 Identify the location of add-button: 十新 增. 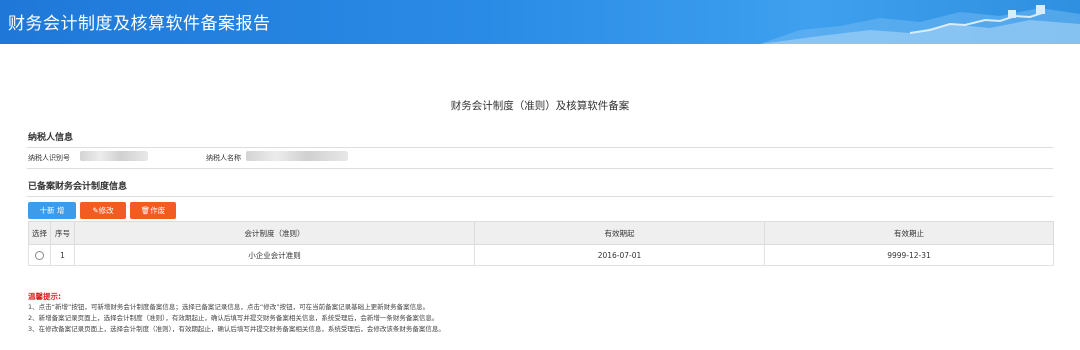
(52, 210).